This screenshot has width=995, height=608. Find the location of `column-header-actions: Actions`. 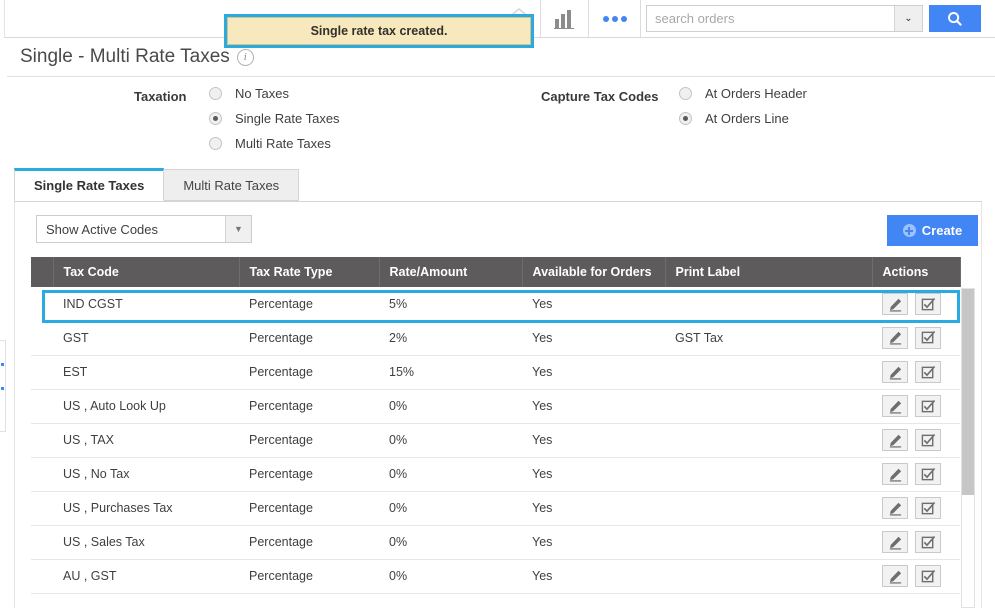

column-header-actions: Actions is located at coordinates (916, 272).